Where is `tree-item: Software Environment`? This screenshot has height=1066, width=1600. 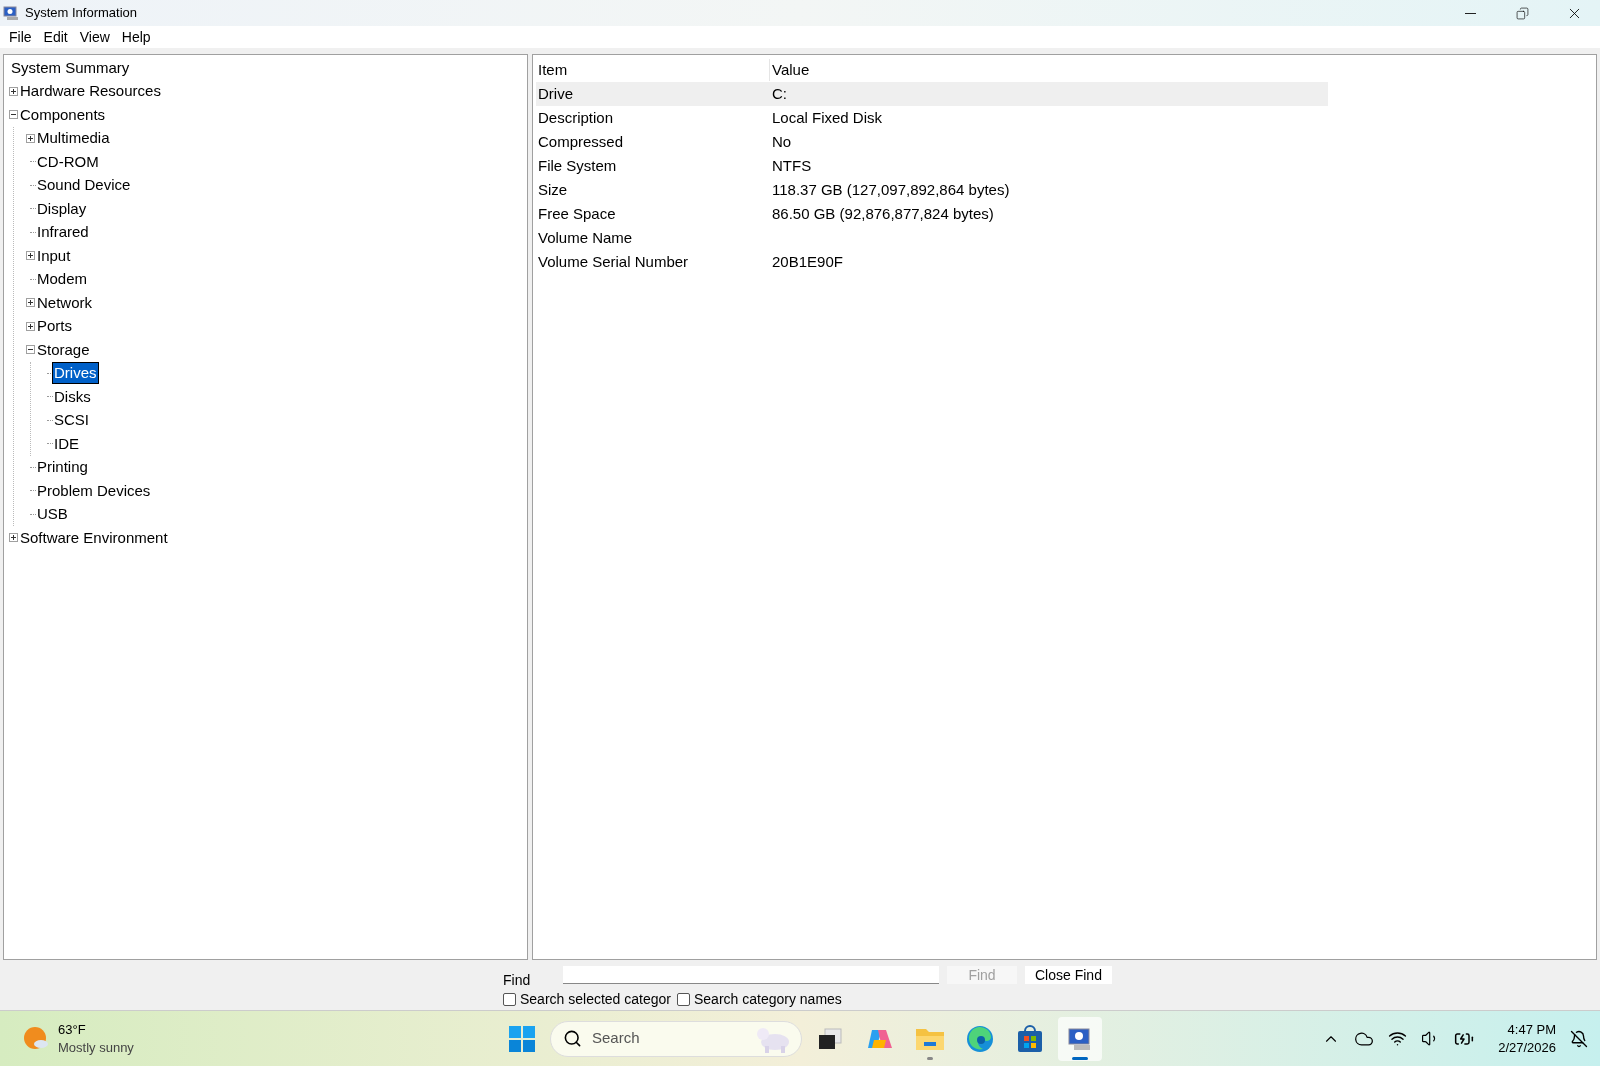
tree-item: Software Environment is located at coordinates (94, 537).